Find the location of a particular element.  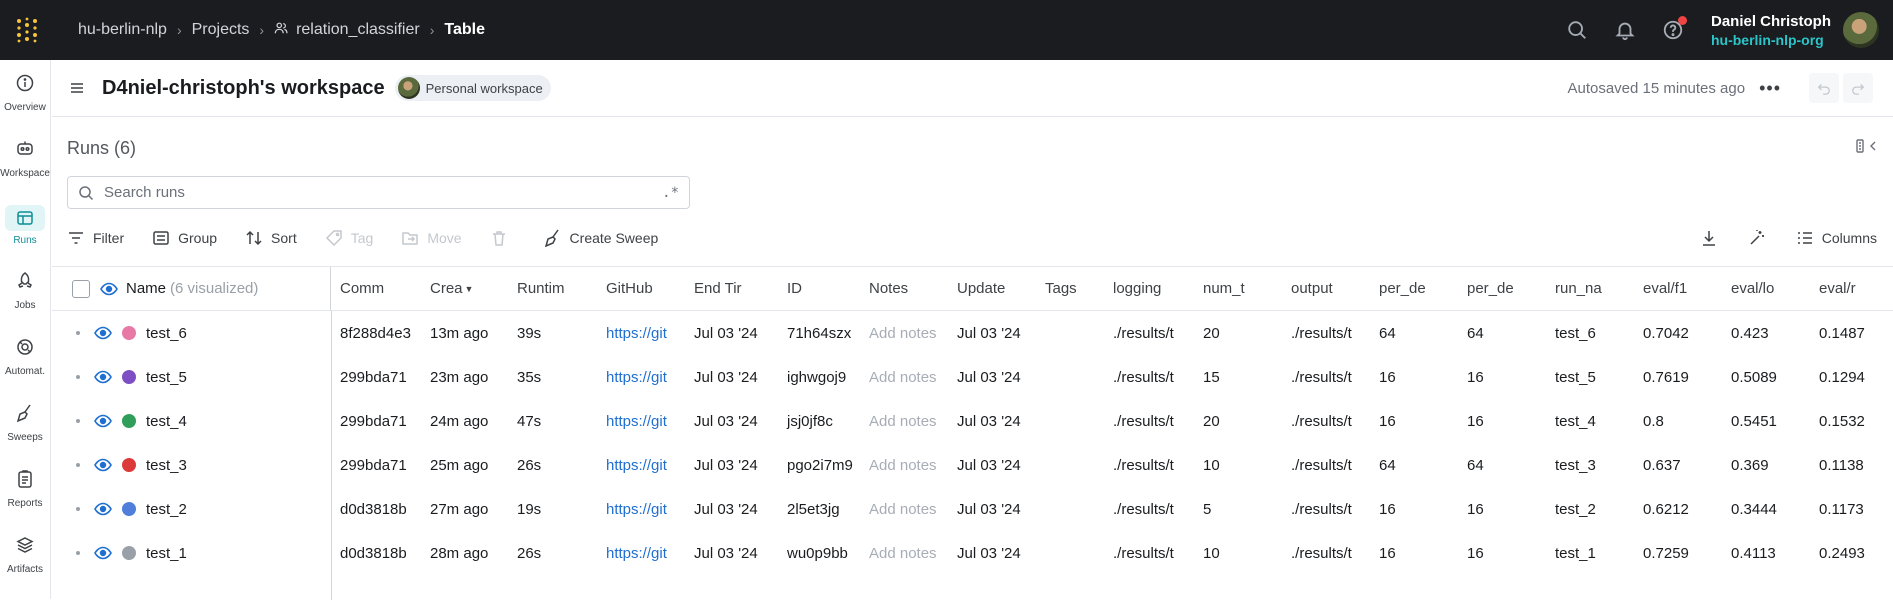

more-options-icon: ••• is located at coordinates (1770, 88).